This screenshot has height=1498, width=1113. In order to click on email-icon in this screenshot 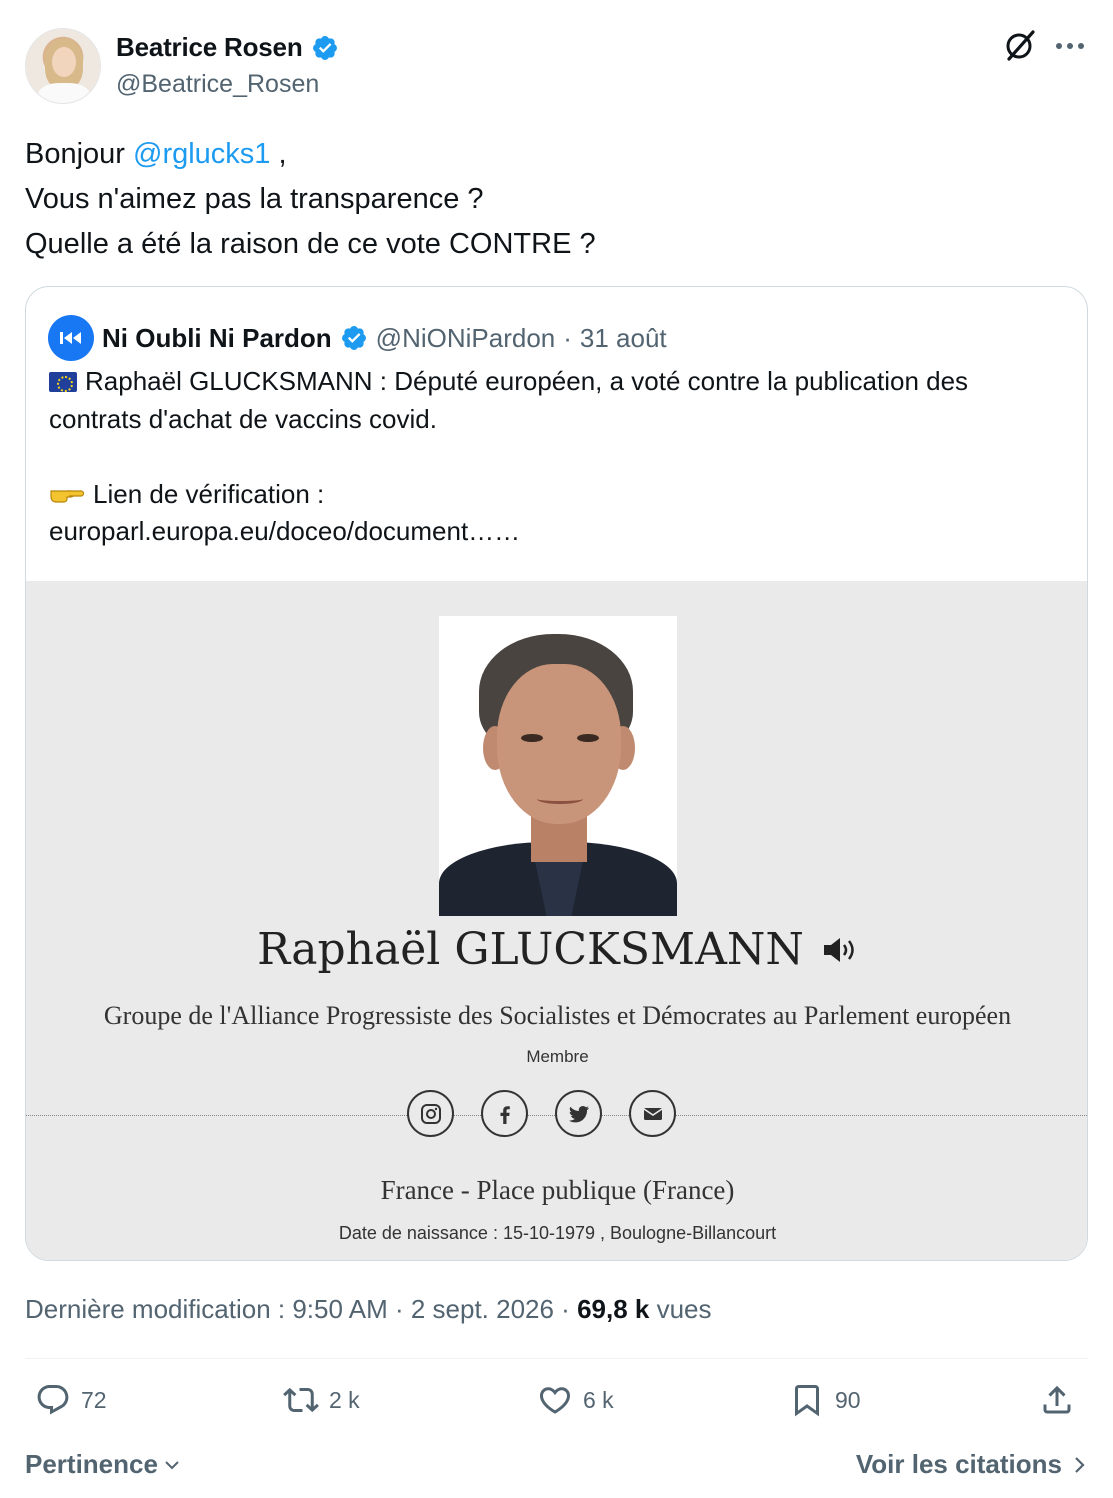, I will do `click(652, 1113)`.